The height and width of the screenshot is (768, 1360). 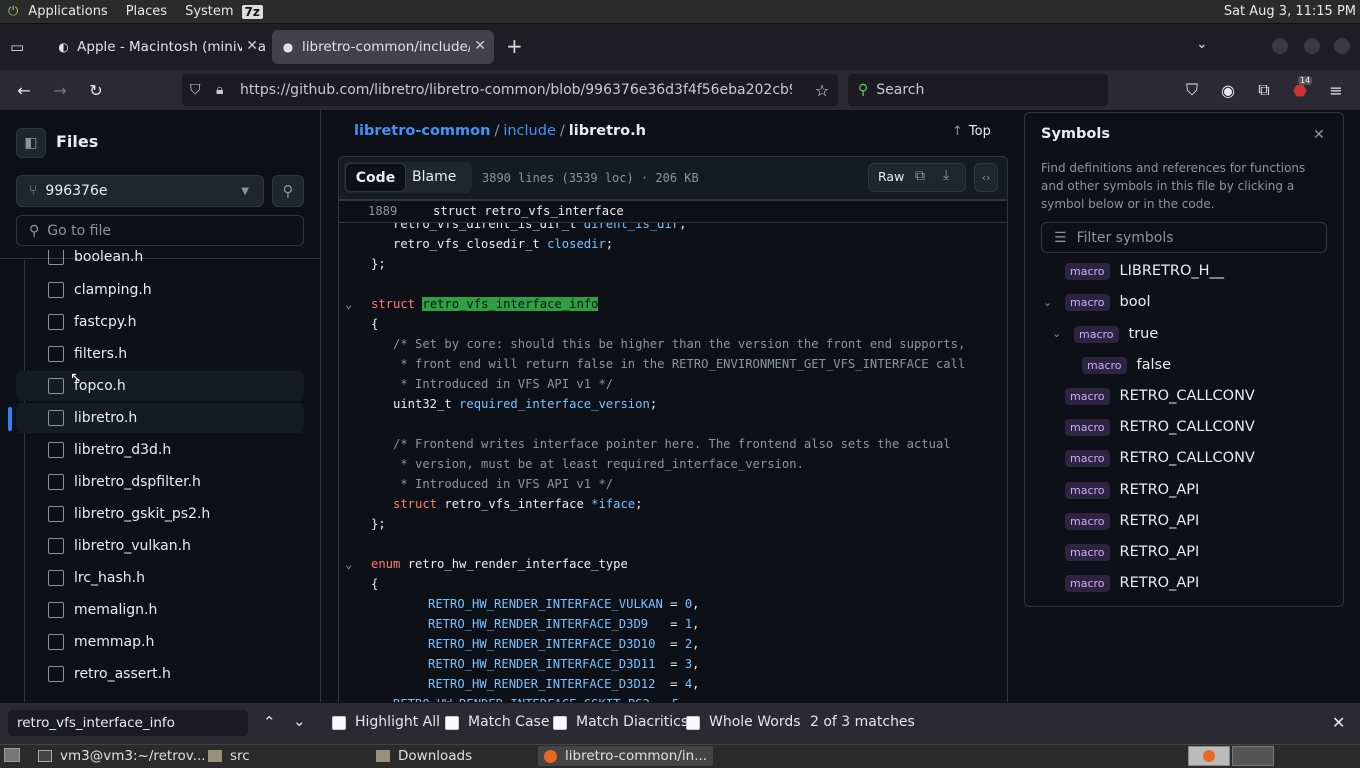 I want to click on collapse-sidebar-icon: ◧, so click(x=31, y=143).